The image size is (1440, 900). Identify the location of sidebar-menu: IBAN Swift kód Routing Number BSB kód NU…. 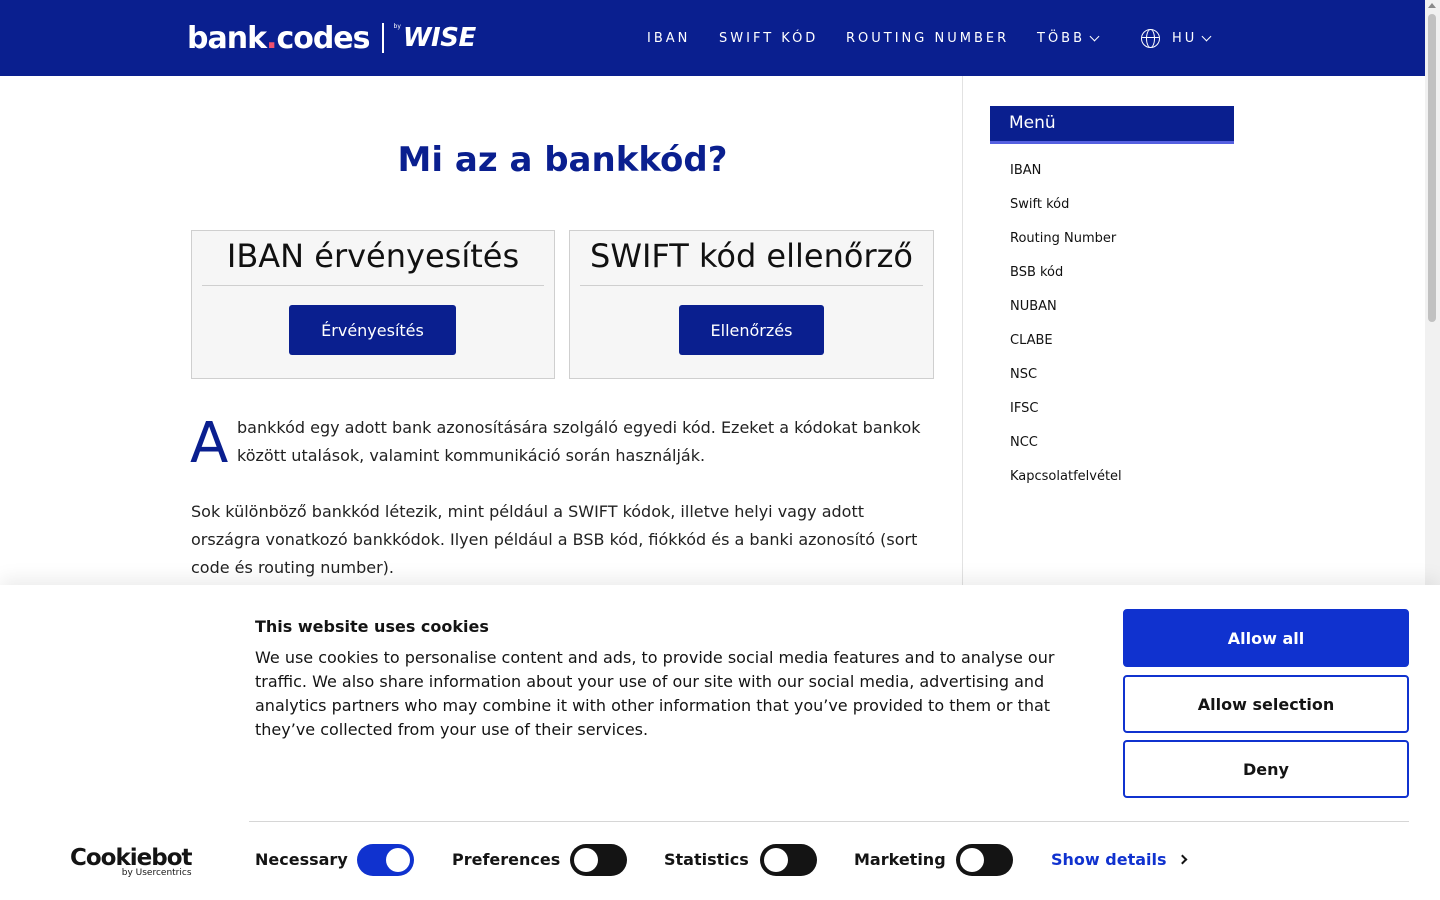
(1066, 323).